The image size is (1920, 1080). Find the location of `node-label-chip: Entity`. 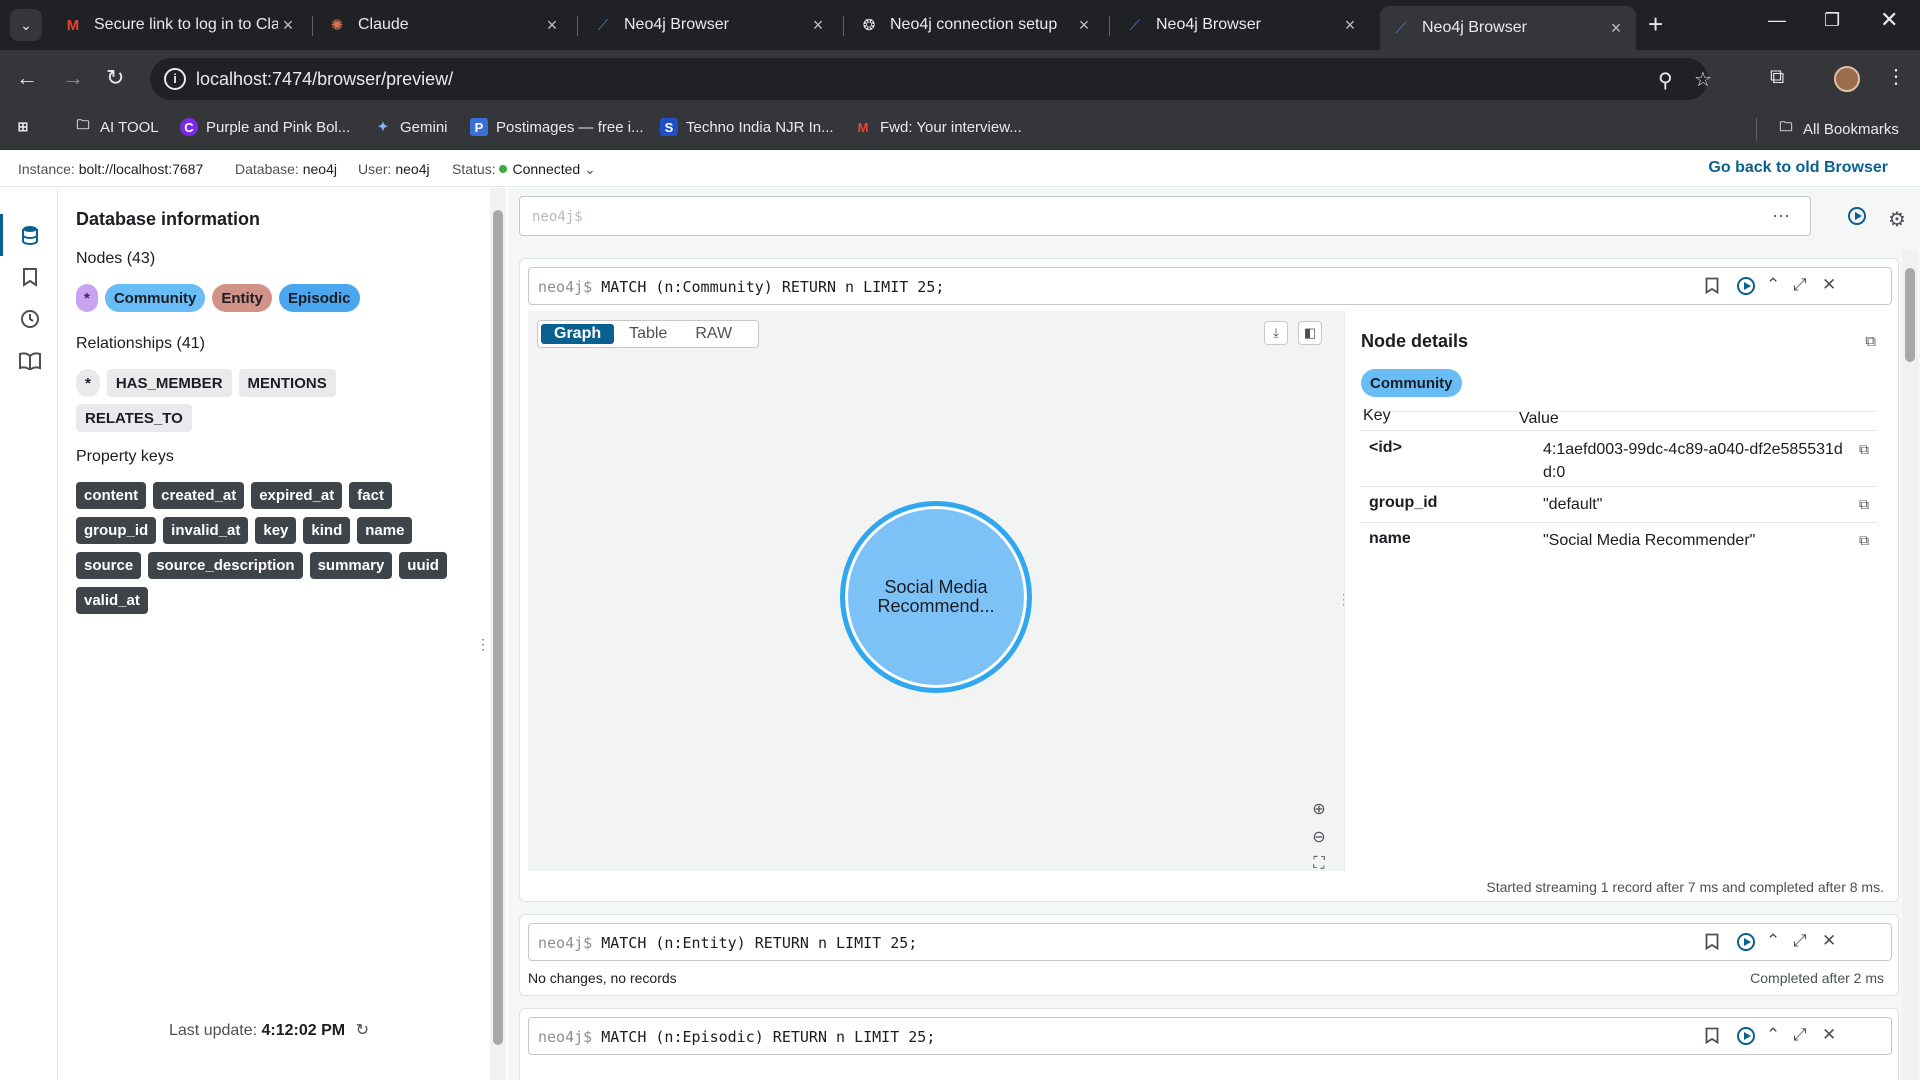

node-label-chip: Entity is located at coordinates (242, 298).